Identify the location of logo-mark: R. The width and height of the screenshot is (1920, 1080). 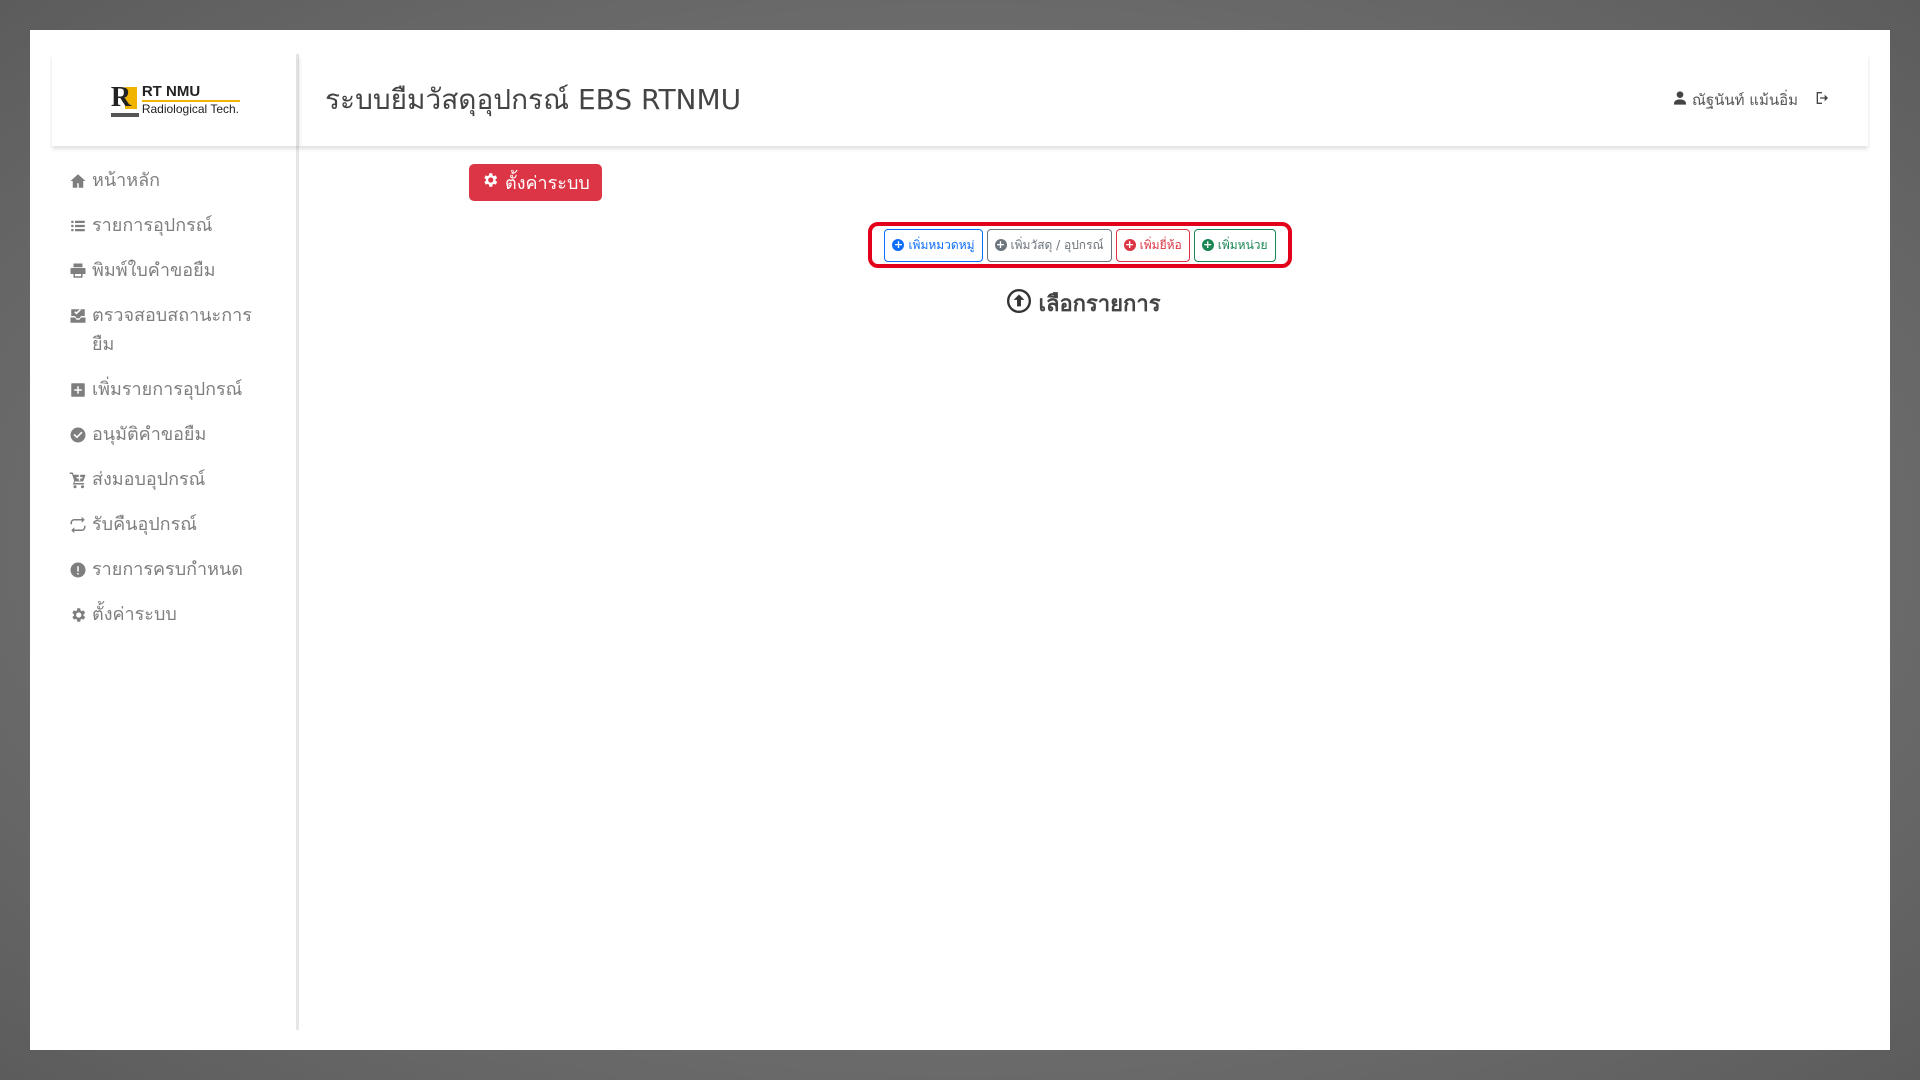
(124, 100).